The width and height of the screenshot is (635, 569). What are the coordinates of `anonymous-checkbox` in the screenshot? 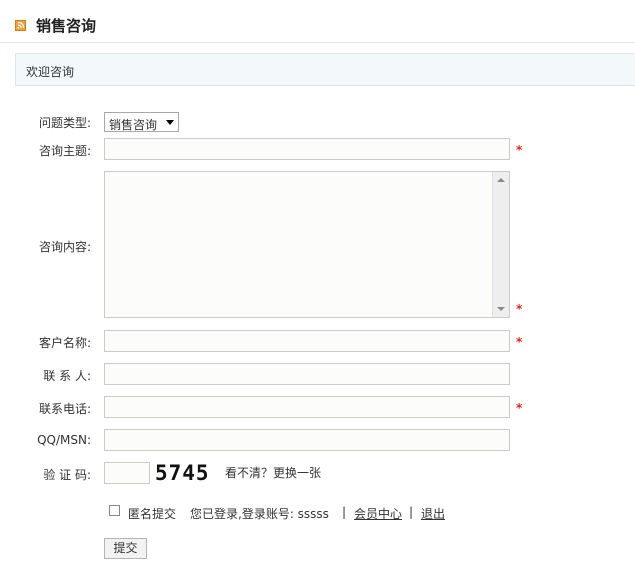 It's located at (114, 510).